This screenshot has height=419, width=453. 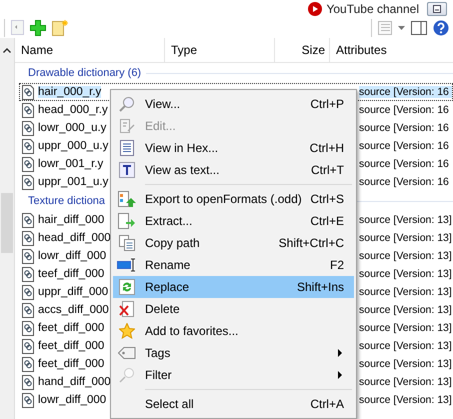 What do you see at coordinates (127, 287) in the screenshot?
I see `refresh-icon` at bounding box center [127, 287].